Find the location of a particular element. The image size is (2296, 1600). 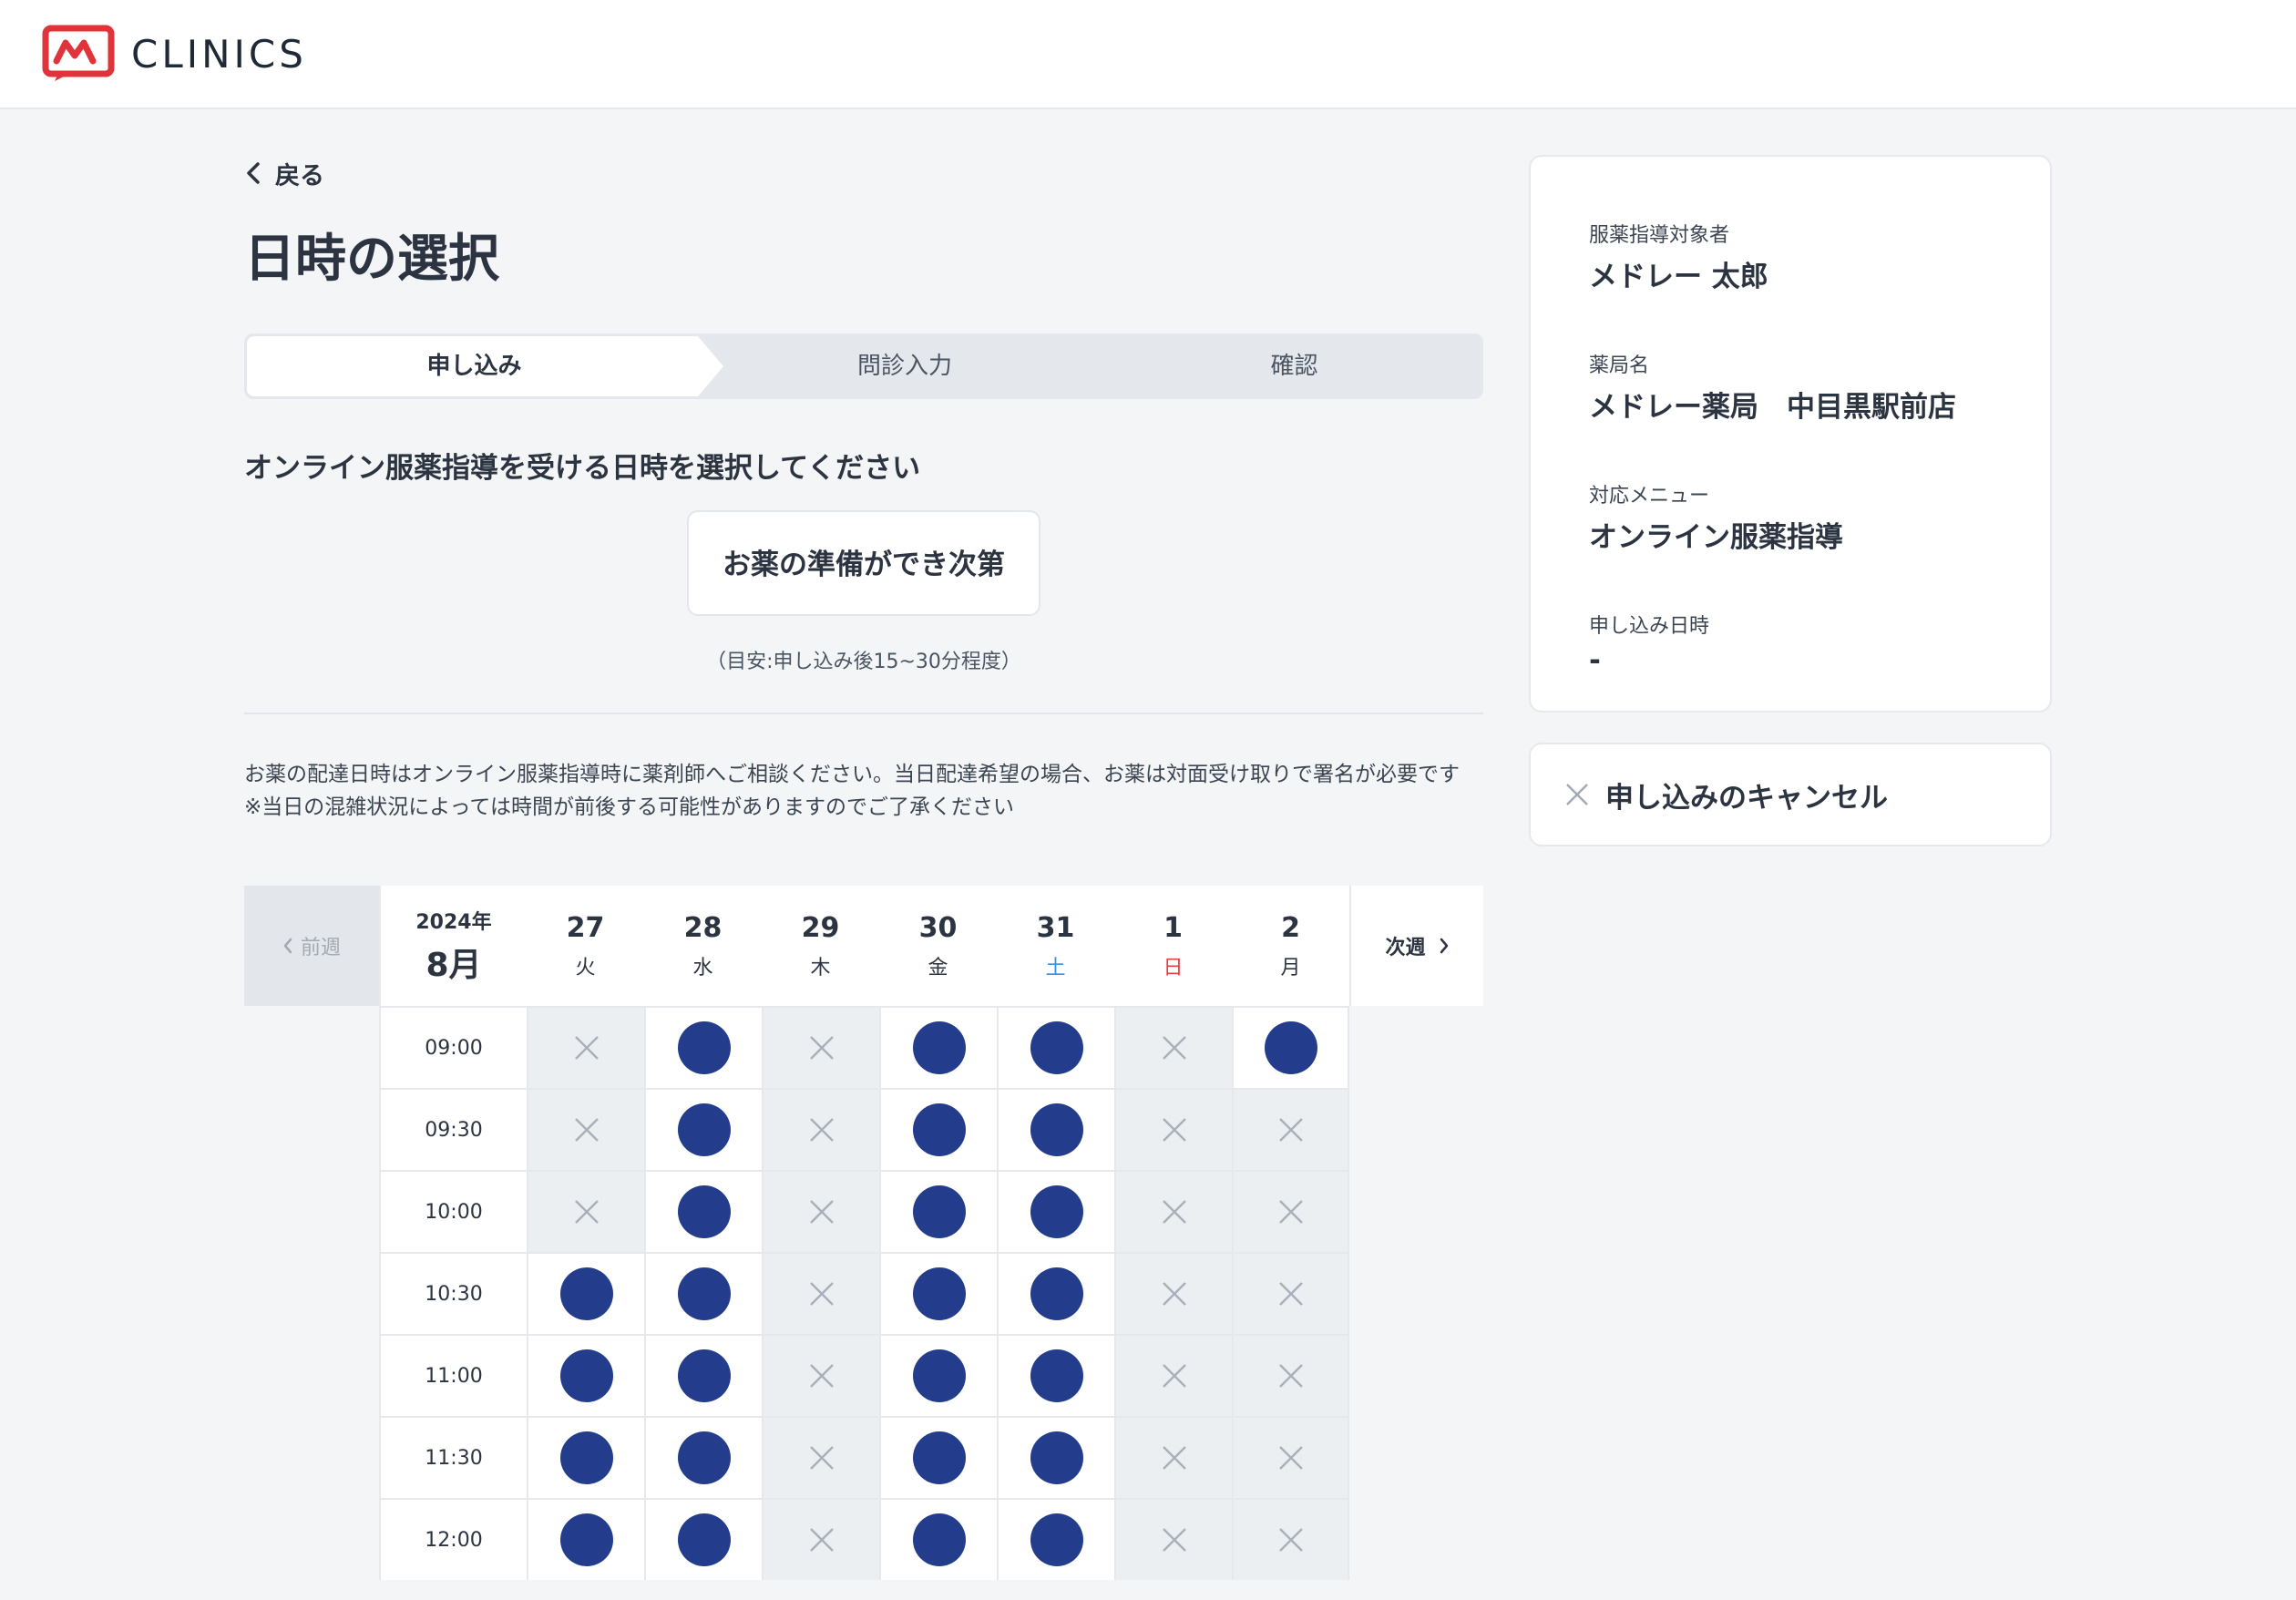

calendar-year: 2024年 is located at coordinates (454, 922).